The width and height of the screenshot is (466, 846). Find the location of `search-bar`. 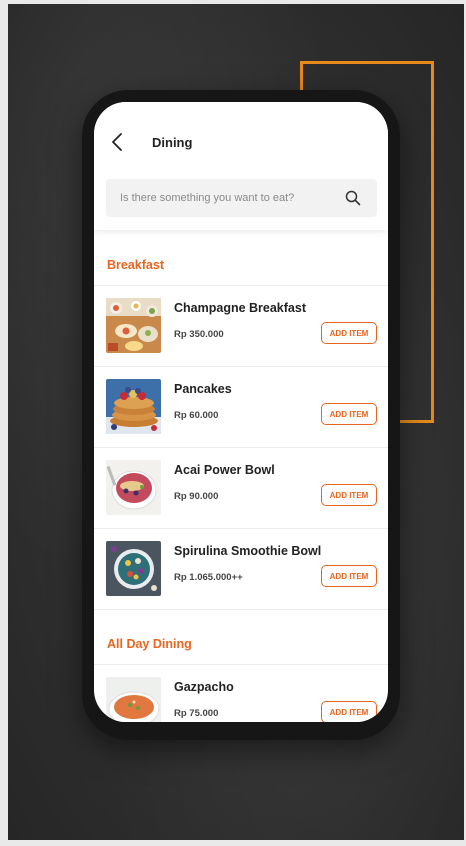

search-bar is located at coordinates (241, 198).